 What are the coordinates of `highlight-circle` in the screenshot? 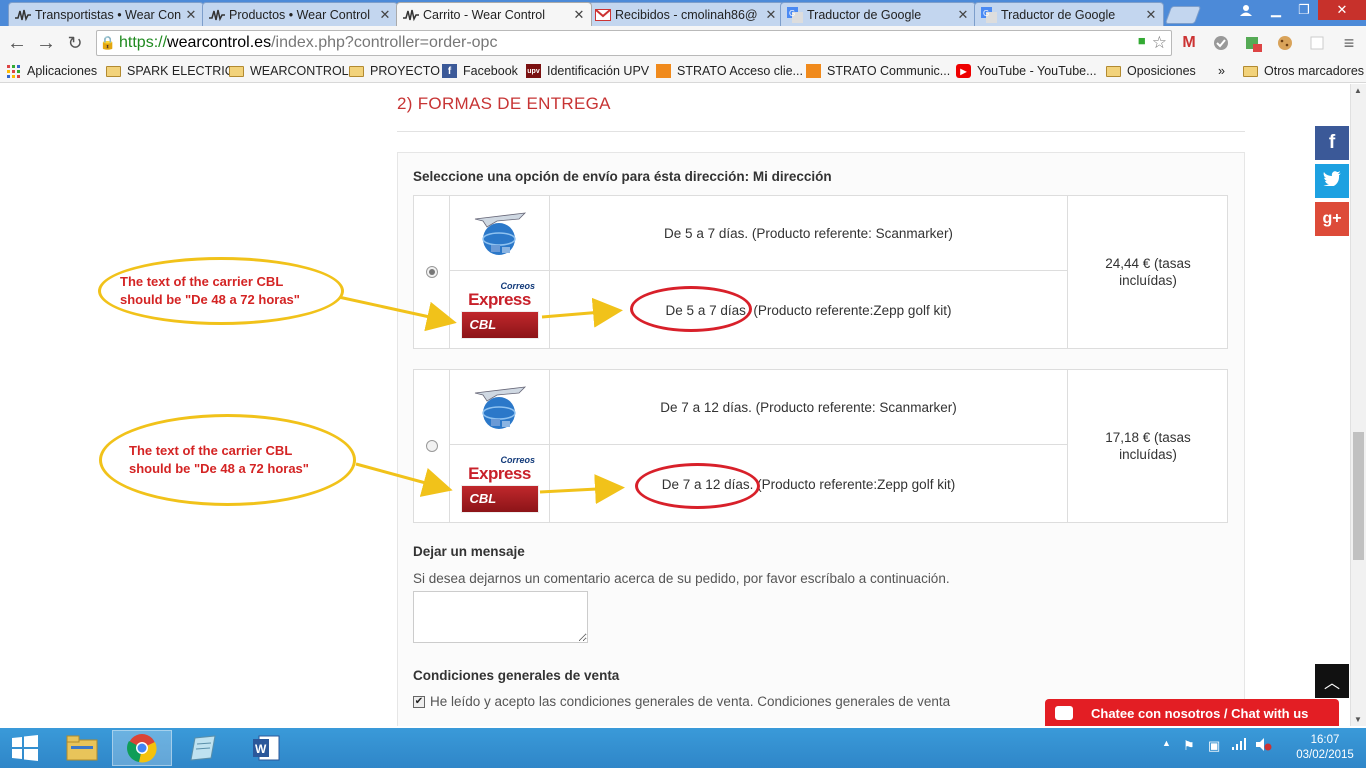 It's located at (697, 486).